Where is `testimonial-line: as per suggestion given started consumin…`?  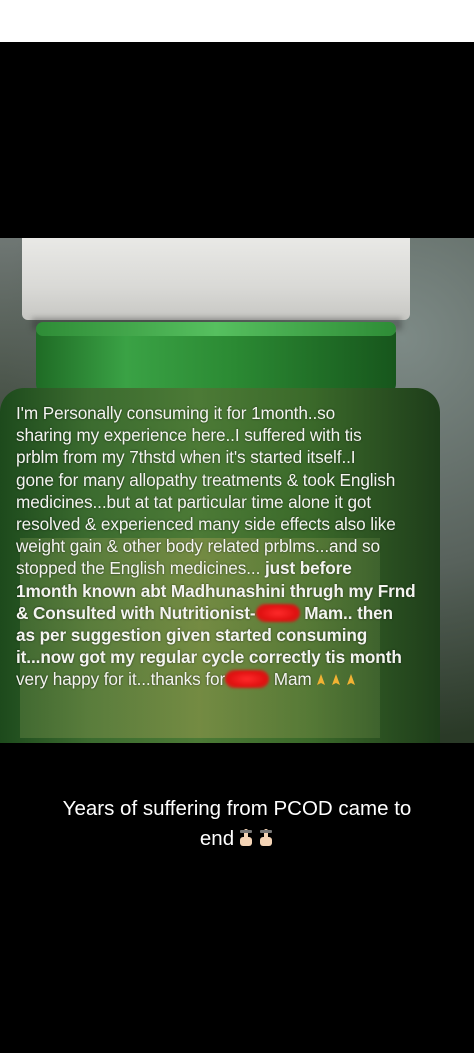
testimonial-line: as per suggestion given started consumin… is located at coordinates (192, 635).